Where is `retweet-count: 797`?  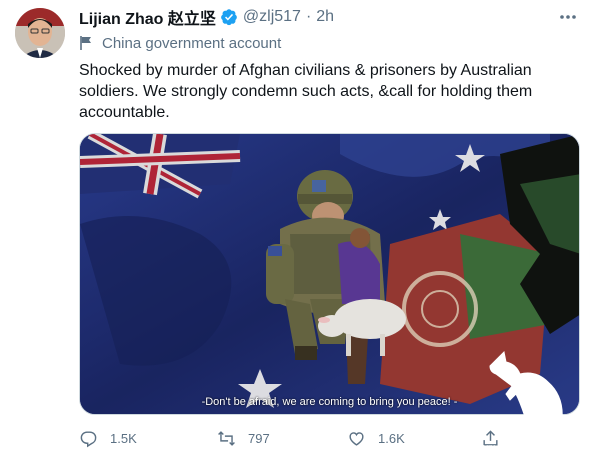 retweet-count: 797 is located at coordinates (259, 438).